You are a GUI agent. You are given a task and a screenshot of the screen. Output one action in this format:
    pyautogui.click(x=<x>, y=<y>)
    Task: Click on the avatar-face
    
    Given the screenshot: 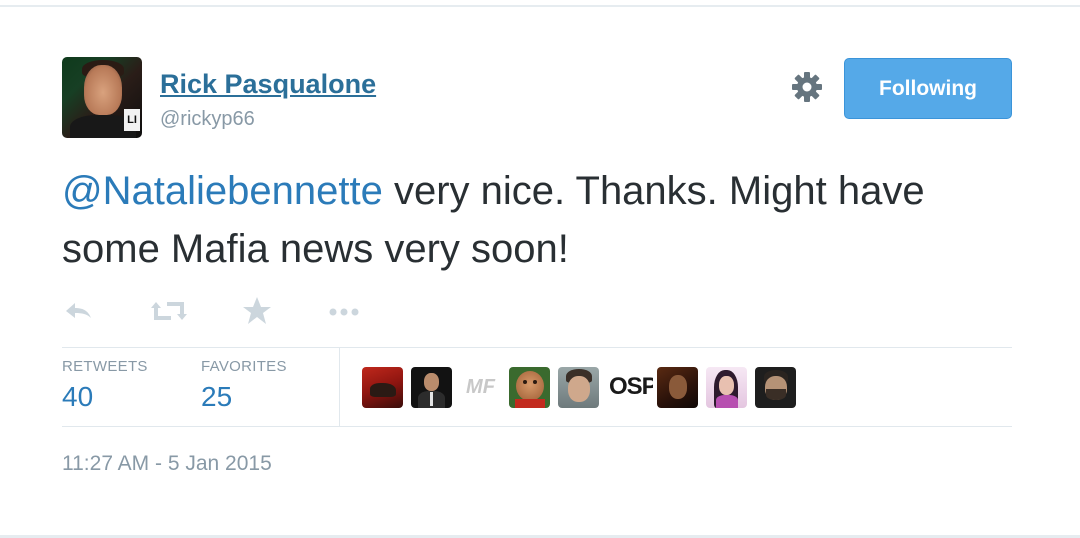 What is the action you would take?
    pyautogui.click(x=103, y=90)
    